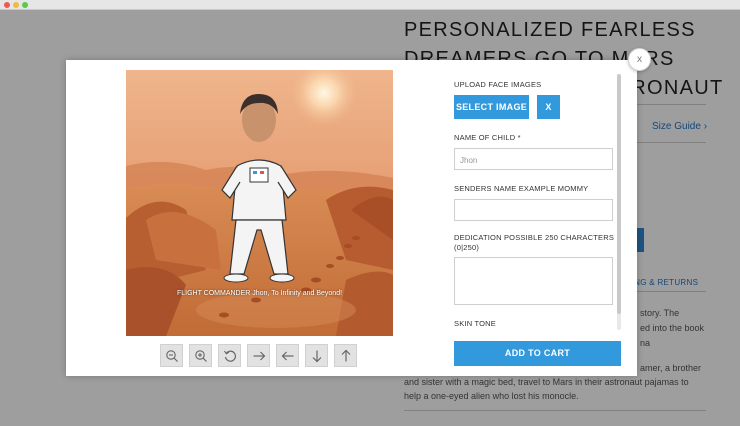 The height and width of the screenshot is (426, 740). I want to click on dedication-counter: (0|250), so click(467, 247).